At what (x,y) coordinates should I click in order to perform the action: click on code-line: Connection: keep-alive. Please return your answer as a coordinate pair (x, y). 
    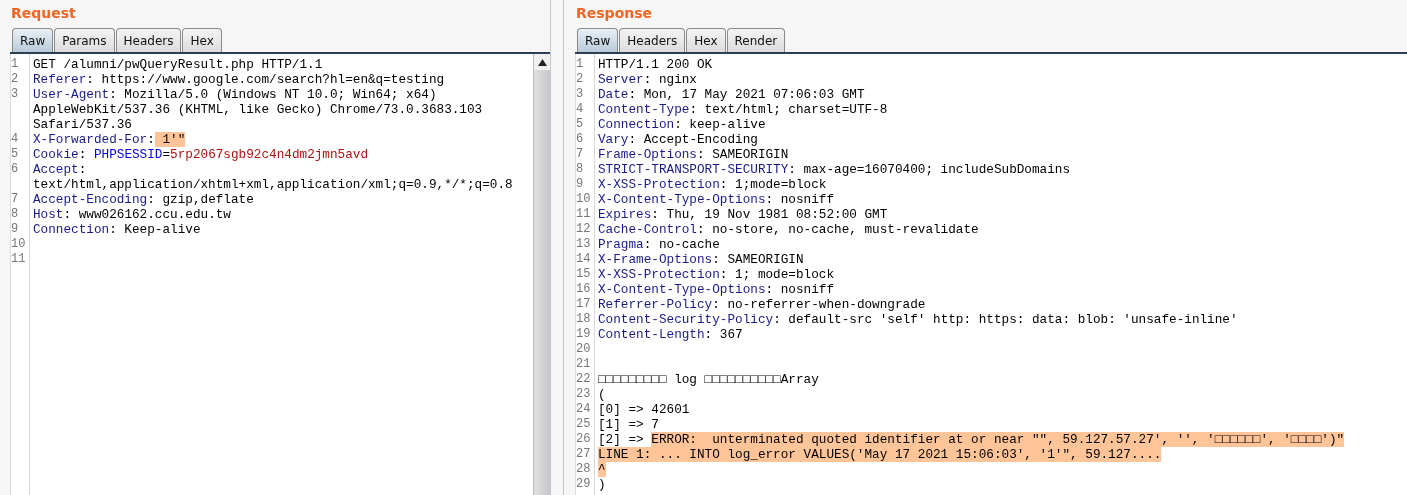
    Looking at the image, I should click on (682, 124).